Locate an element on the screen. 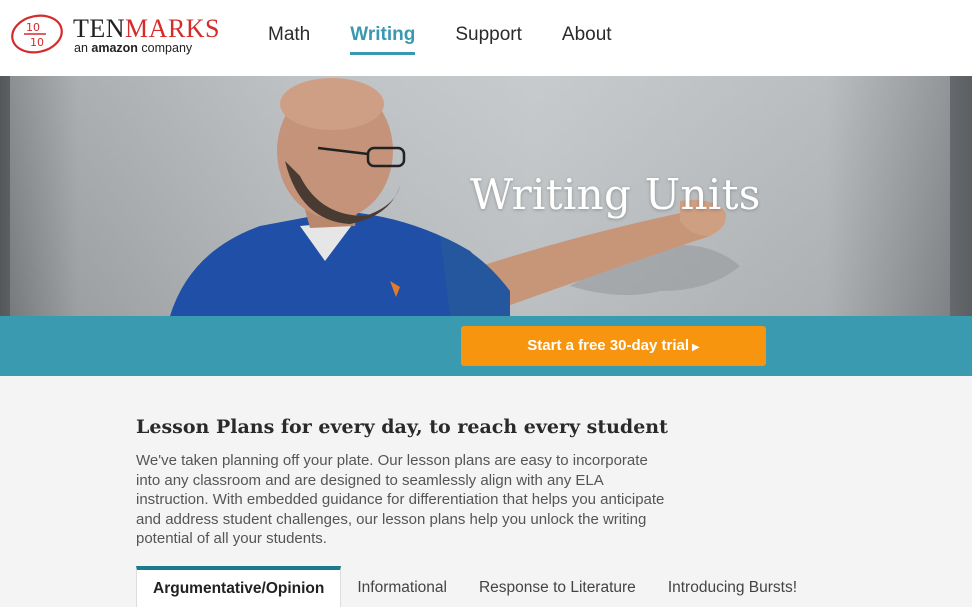 Image resolution: width=972 pixels, height=607 pixels. logo-tagline: an amazon company is located at coordinates (133, 48).